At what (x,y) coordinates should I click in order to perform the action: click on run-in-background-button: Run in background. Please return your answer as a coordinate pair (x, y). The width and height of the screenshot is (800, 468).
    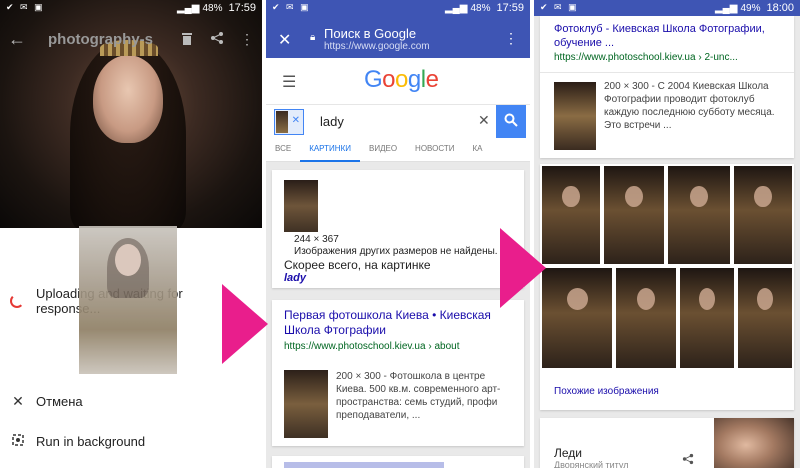
    Looking at the image, I should click on (131, 441).